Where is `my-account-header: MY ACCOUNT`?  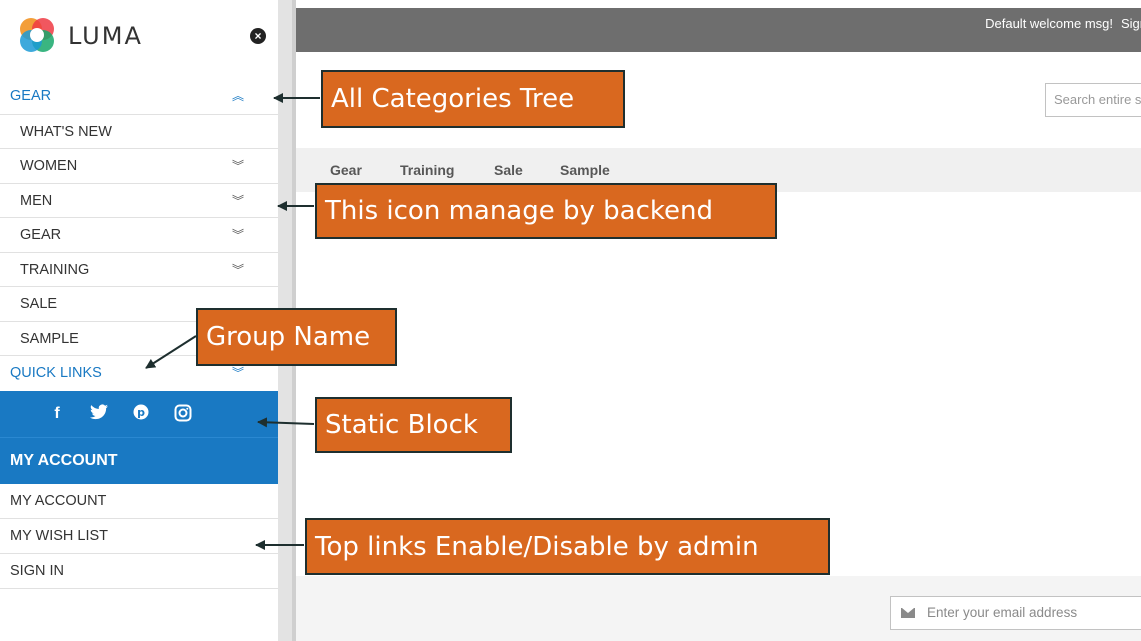 my-account-header: MY ACCOUNT is located at coordinates (139, 460).